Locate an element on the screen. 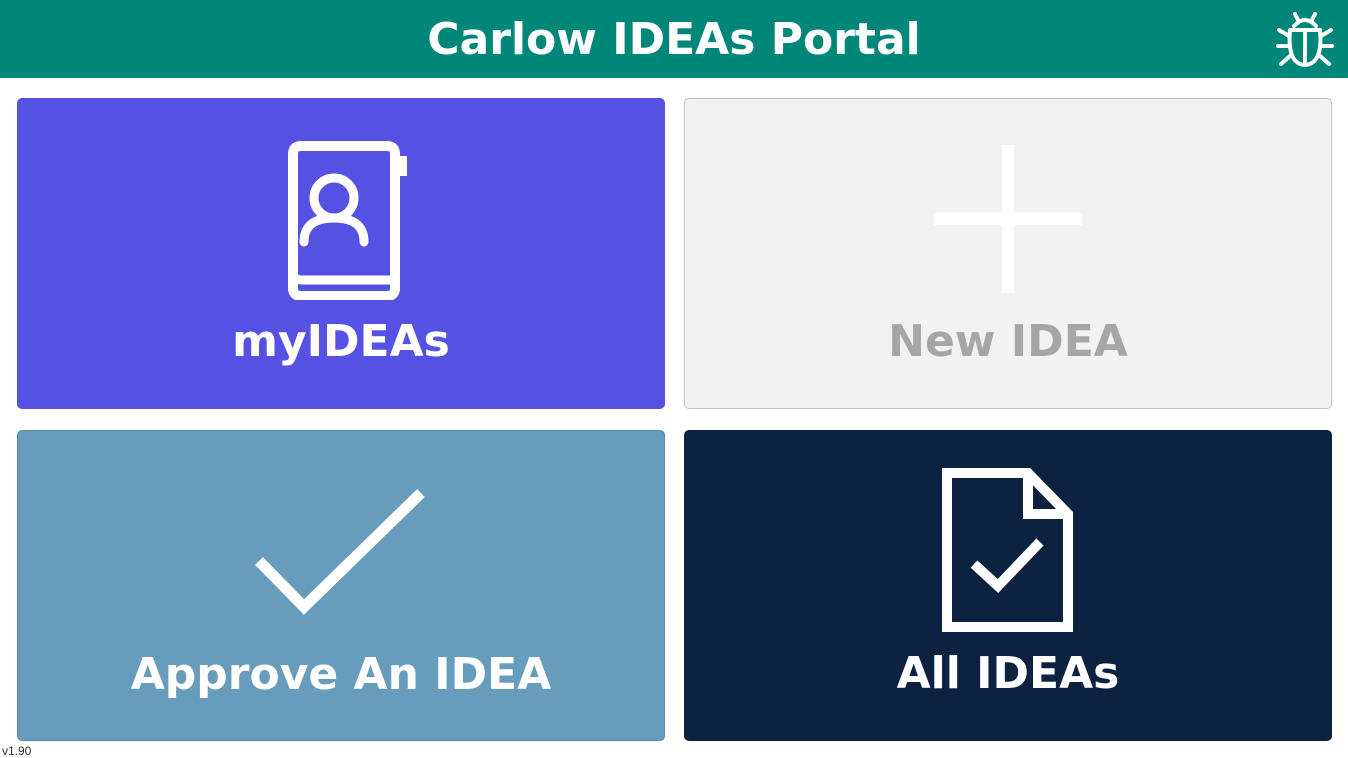 This screenshot has width=1348, height=758. app-header: Carlow IDEAs Portal is located at coordinates (674, 39).